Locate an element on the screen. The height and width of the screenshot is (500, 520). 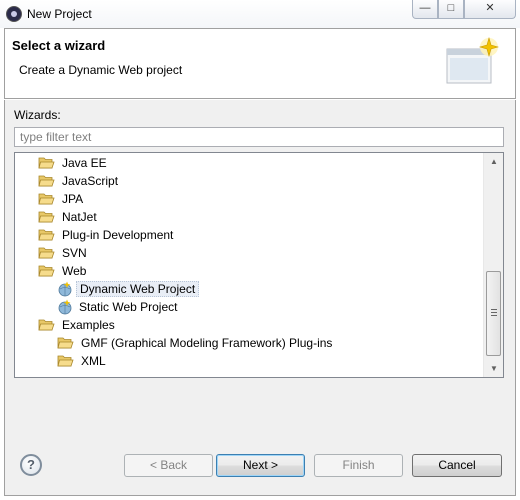
filter-input is located at coordinates (259, 137).